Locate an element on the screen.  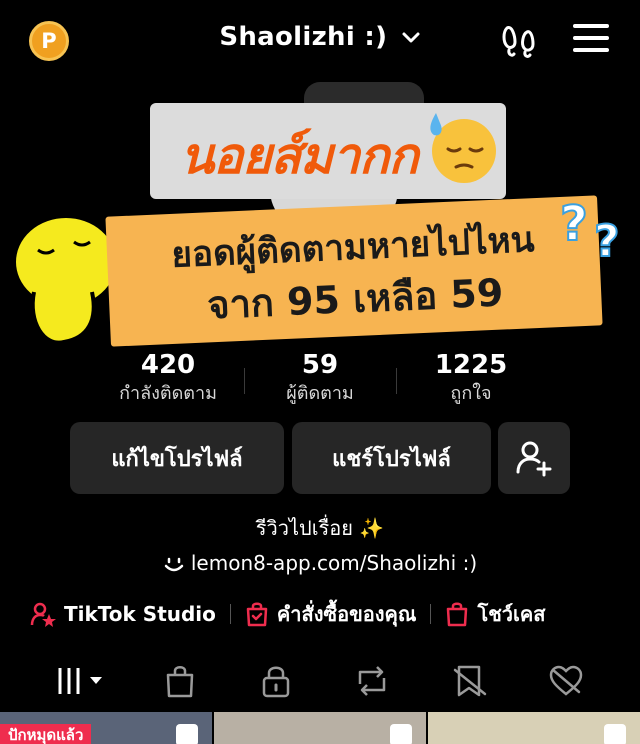
stat-followers: 59 ผู้ติดตาม is located at coordinates (320, 379).